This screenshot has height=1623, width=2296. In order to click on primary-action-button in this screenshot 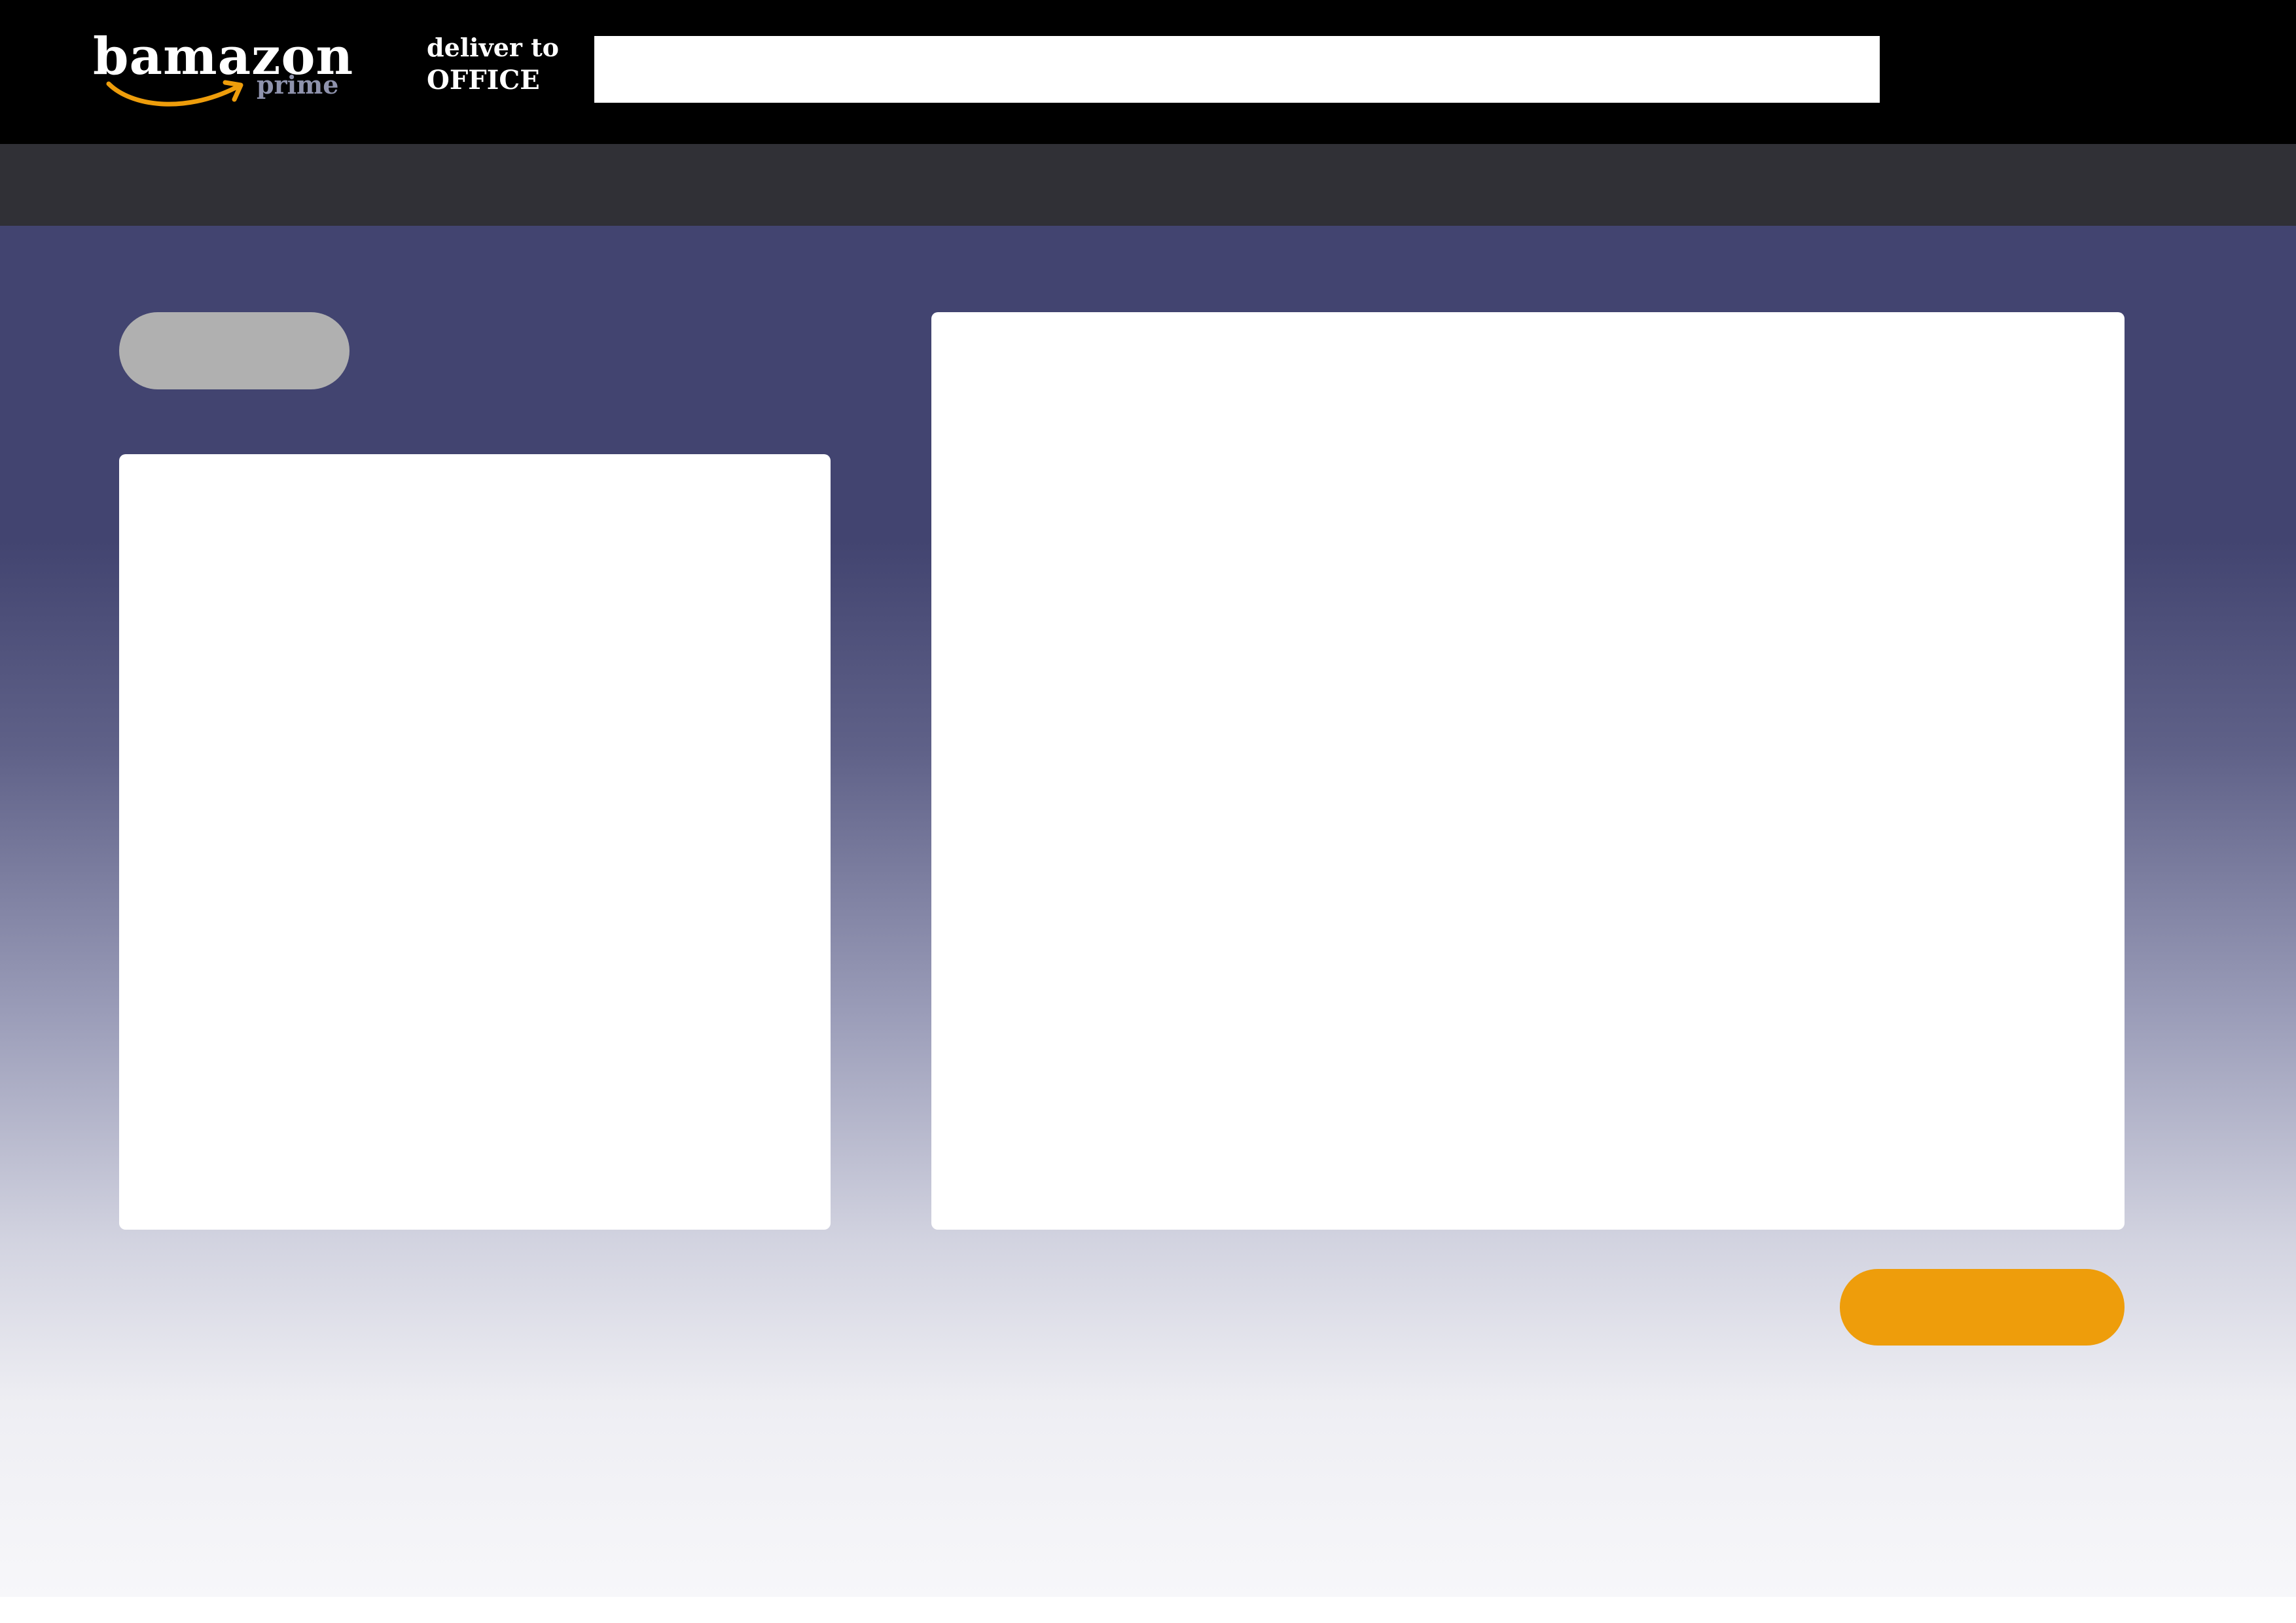, I will do `click(1982, 1307)`.